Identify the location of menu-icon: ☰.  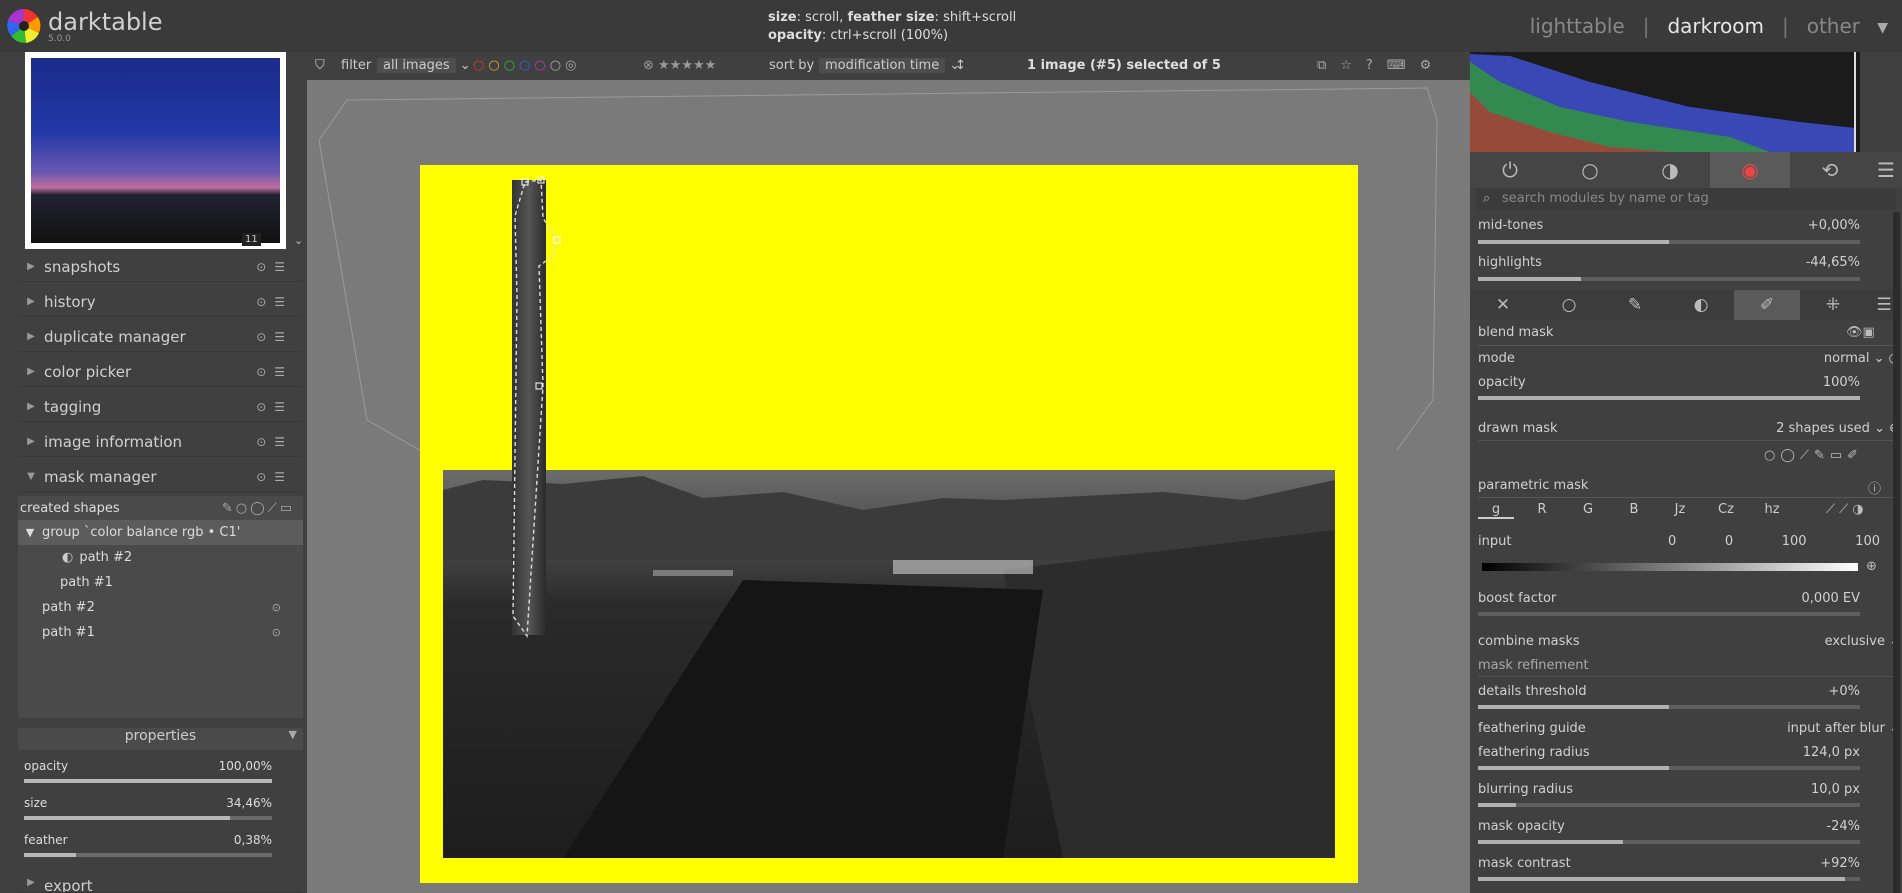
(1886, 170).